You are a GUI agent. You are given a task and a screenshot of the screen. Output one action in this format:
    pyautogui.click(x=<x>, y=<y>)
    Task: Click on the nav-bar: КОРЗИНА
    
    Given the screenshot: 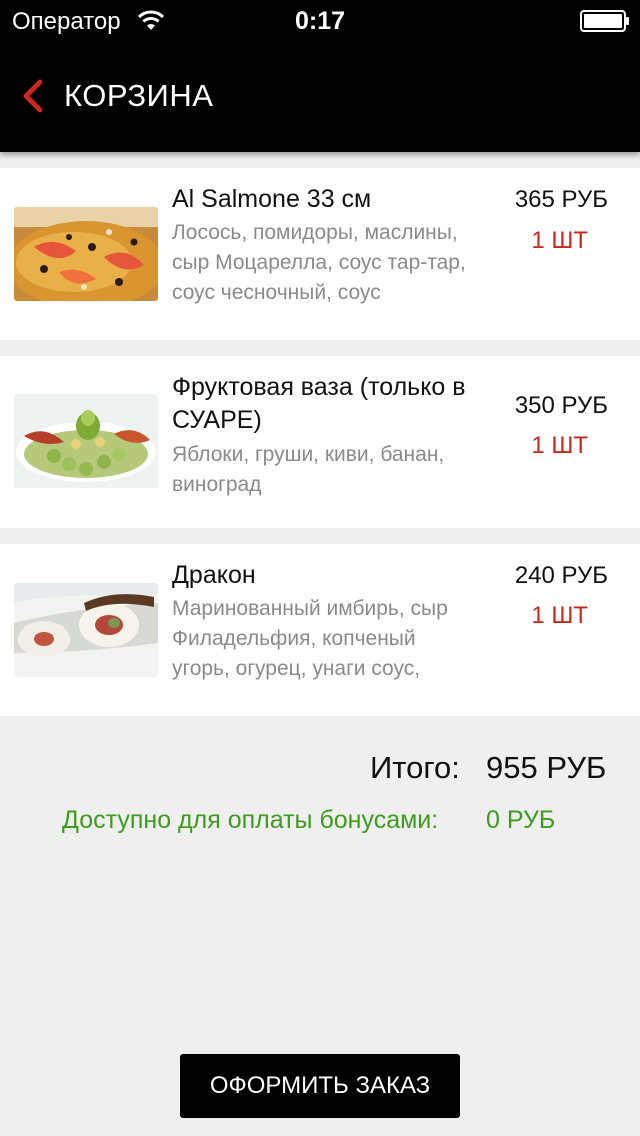 What is the action you would take?
    pyautogui.click(x=320, y=96)
    